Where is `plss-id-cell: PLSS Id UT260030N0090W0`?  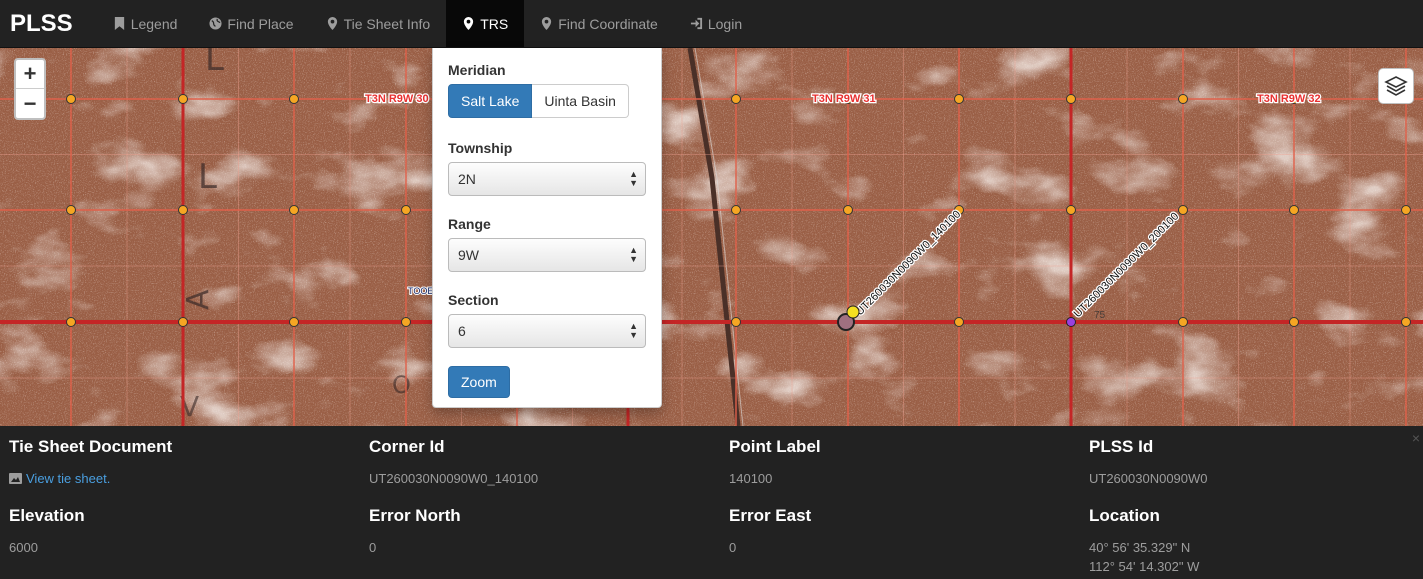 plss-id-cell: PLSS Id UT260030N0090W0 is located at coordinates (1256, 462).